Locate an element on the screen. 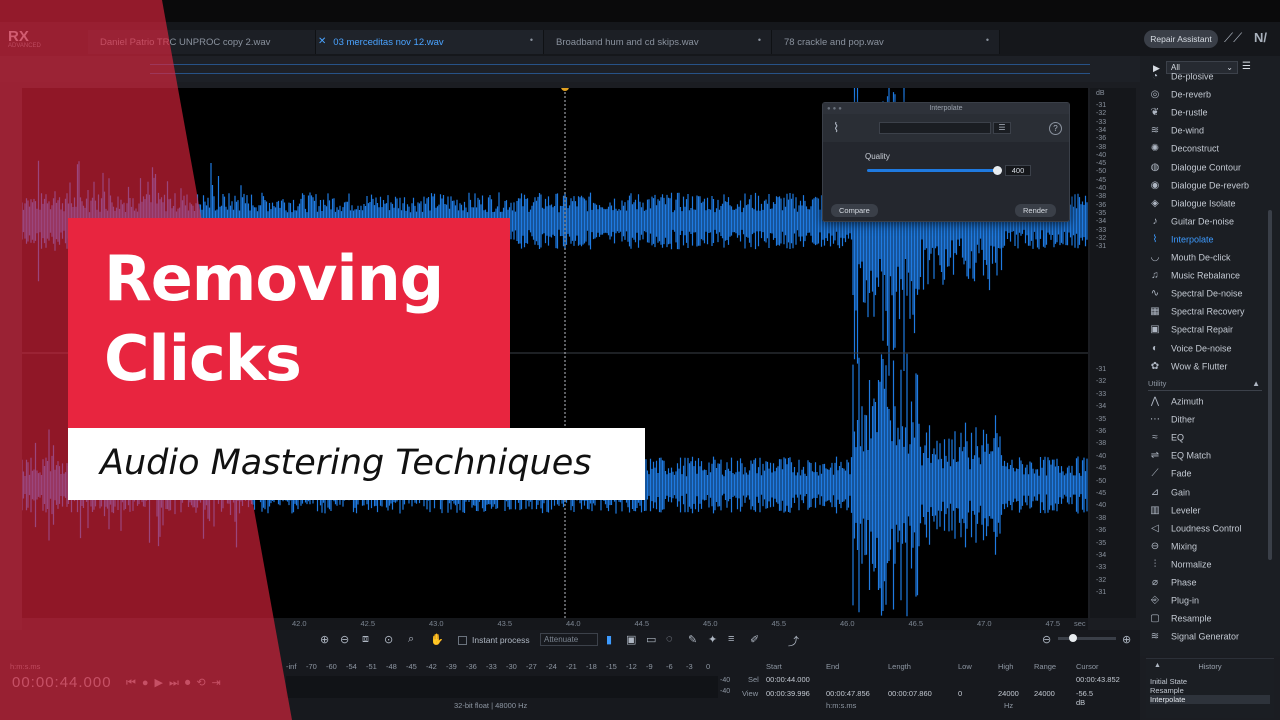  playhead-marker is located at coordinates (565, 89).